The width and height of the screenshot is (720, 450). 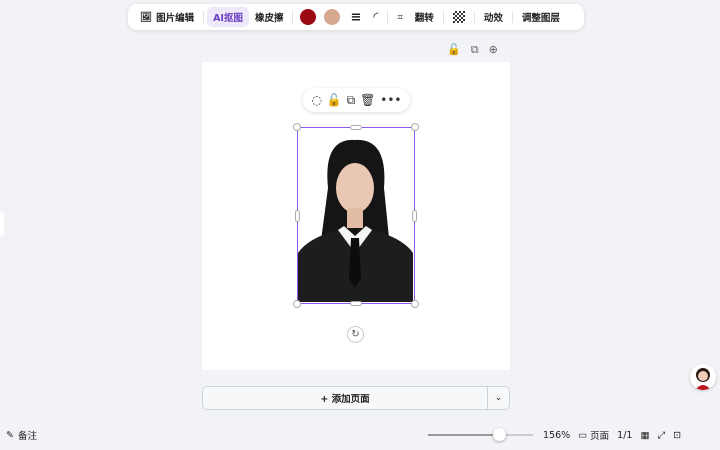 I want to click on pages-label: 页面, so click(x=600, y=436).